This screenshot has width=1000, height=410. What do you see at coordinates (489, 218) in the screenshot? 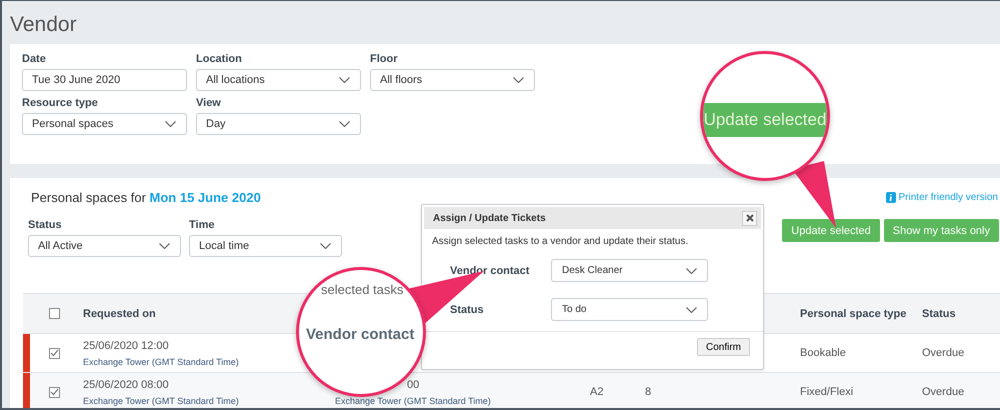
I see `dialog-title: Assign / Update Tickets` at bounding box center [489, 218].